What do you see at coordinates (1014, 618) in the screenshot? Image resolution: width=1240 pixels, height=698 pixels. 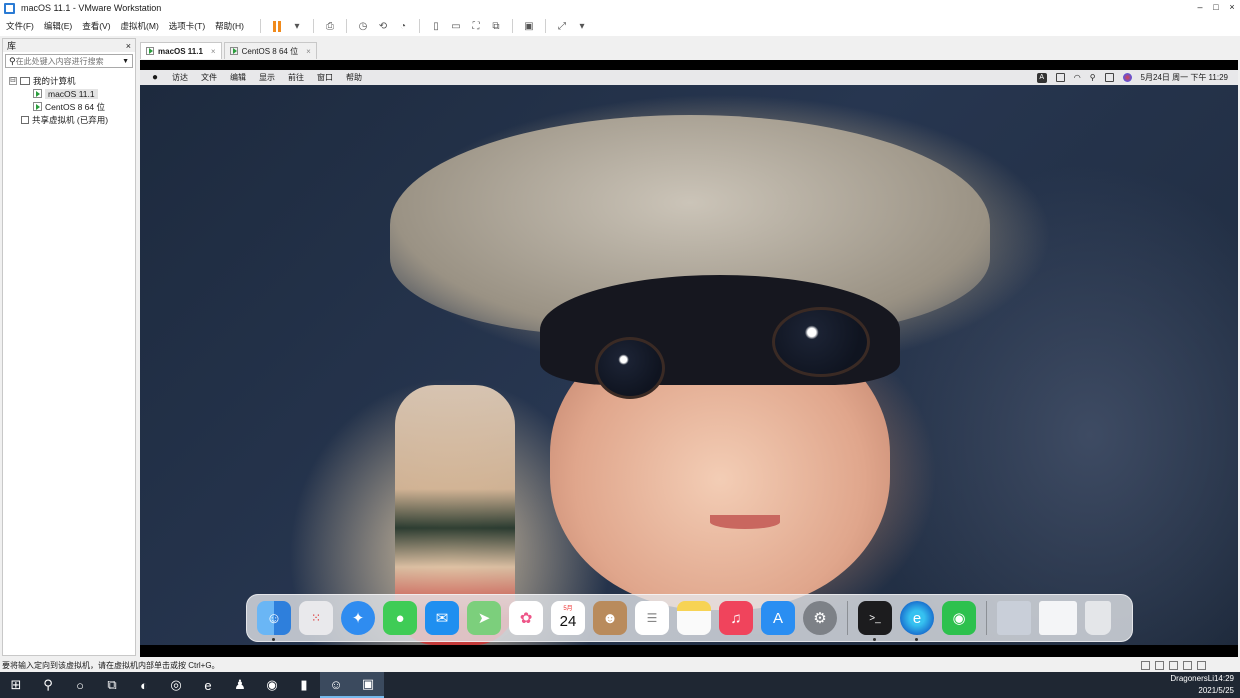 I see `screenshot-thumbnail` at bounding box center [1014, 618].